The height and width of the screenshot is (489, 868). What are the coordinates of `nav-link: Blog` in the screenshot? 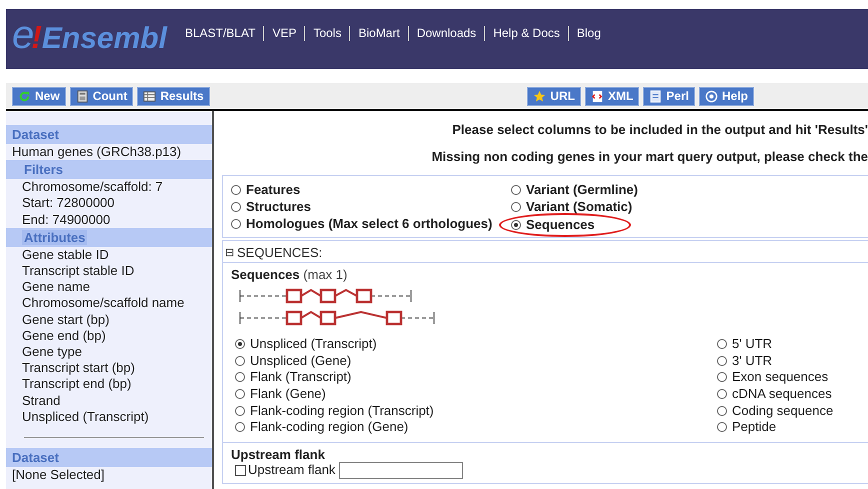 It's located at (588, 33).